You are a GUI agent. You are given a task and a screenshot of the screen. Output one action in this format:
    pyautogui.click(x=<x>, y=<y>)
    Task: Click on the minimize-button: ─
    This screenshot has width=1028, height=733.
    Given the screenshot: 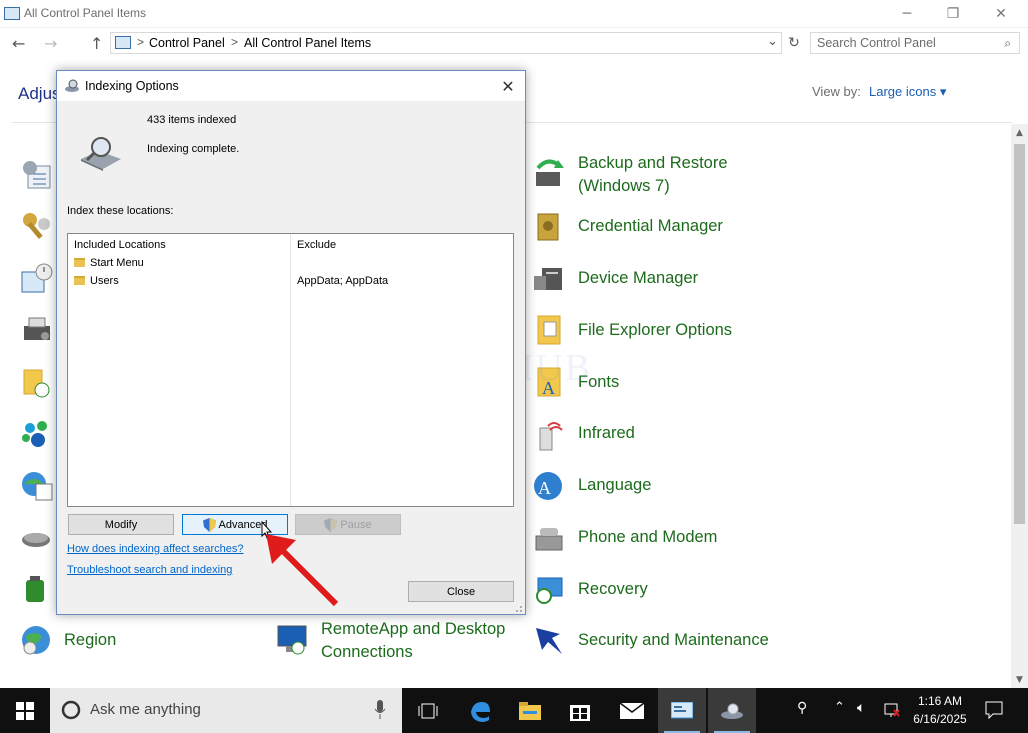 What is the action you would take?
    pyautogui.click(x=907, y=14)
    